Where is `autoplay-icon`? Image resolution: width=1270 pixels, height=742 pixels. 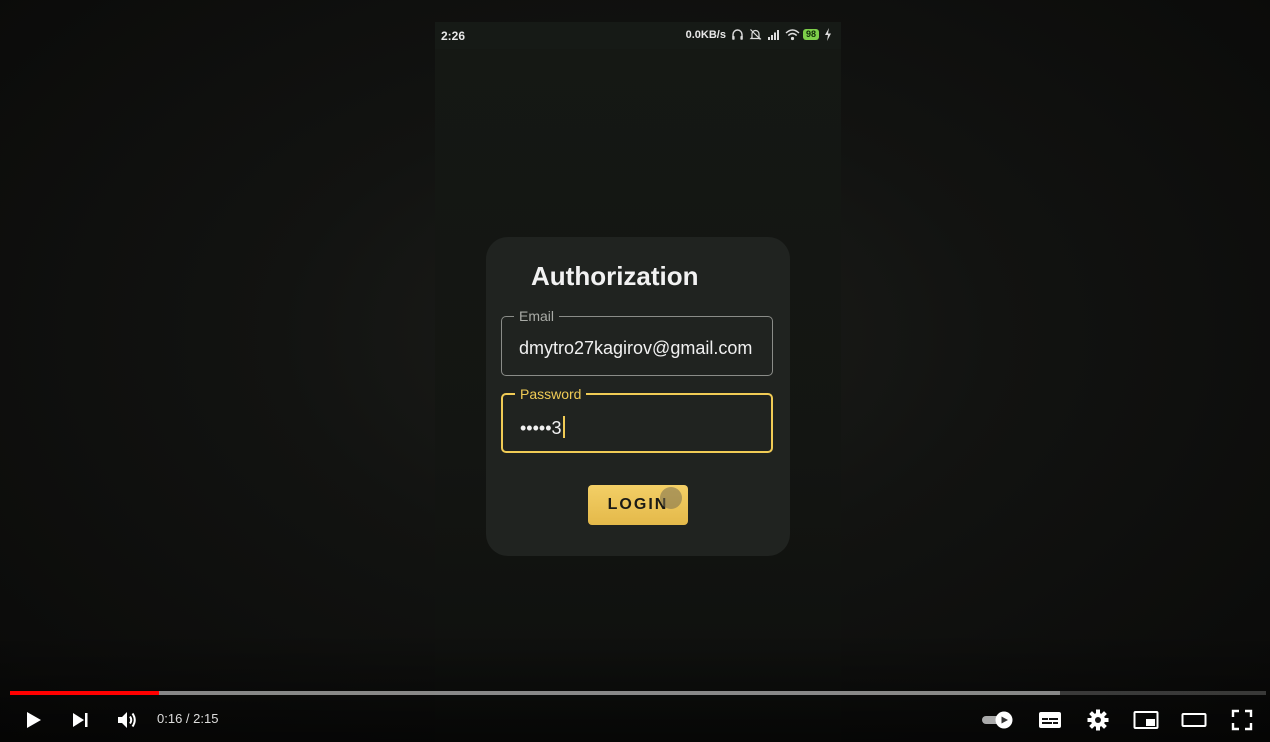
autoplay-icon is located at coordinates (998, 720).